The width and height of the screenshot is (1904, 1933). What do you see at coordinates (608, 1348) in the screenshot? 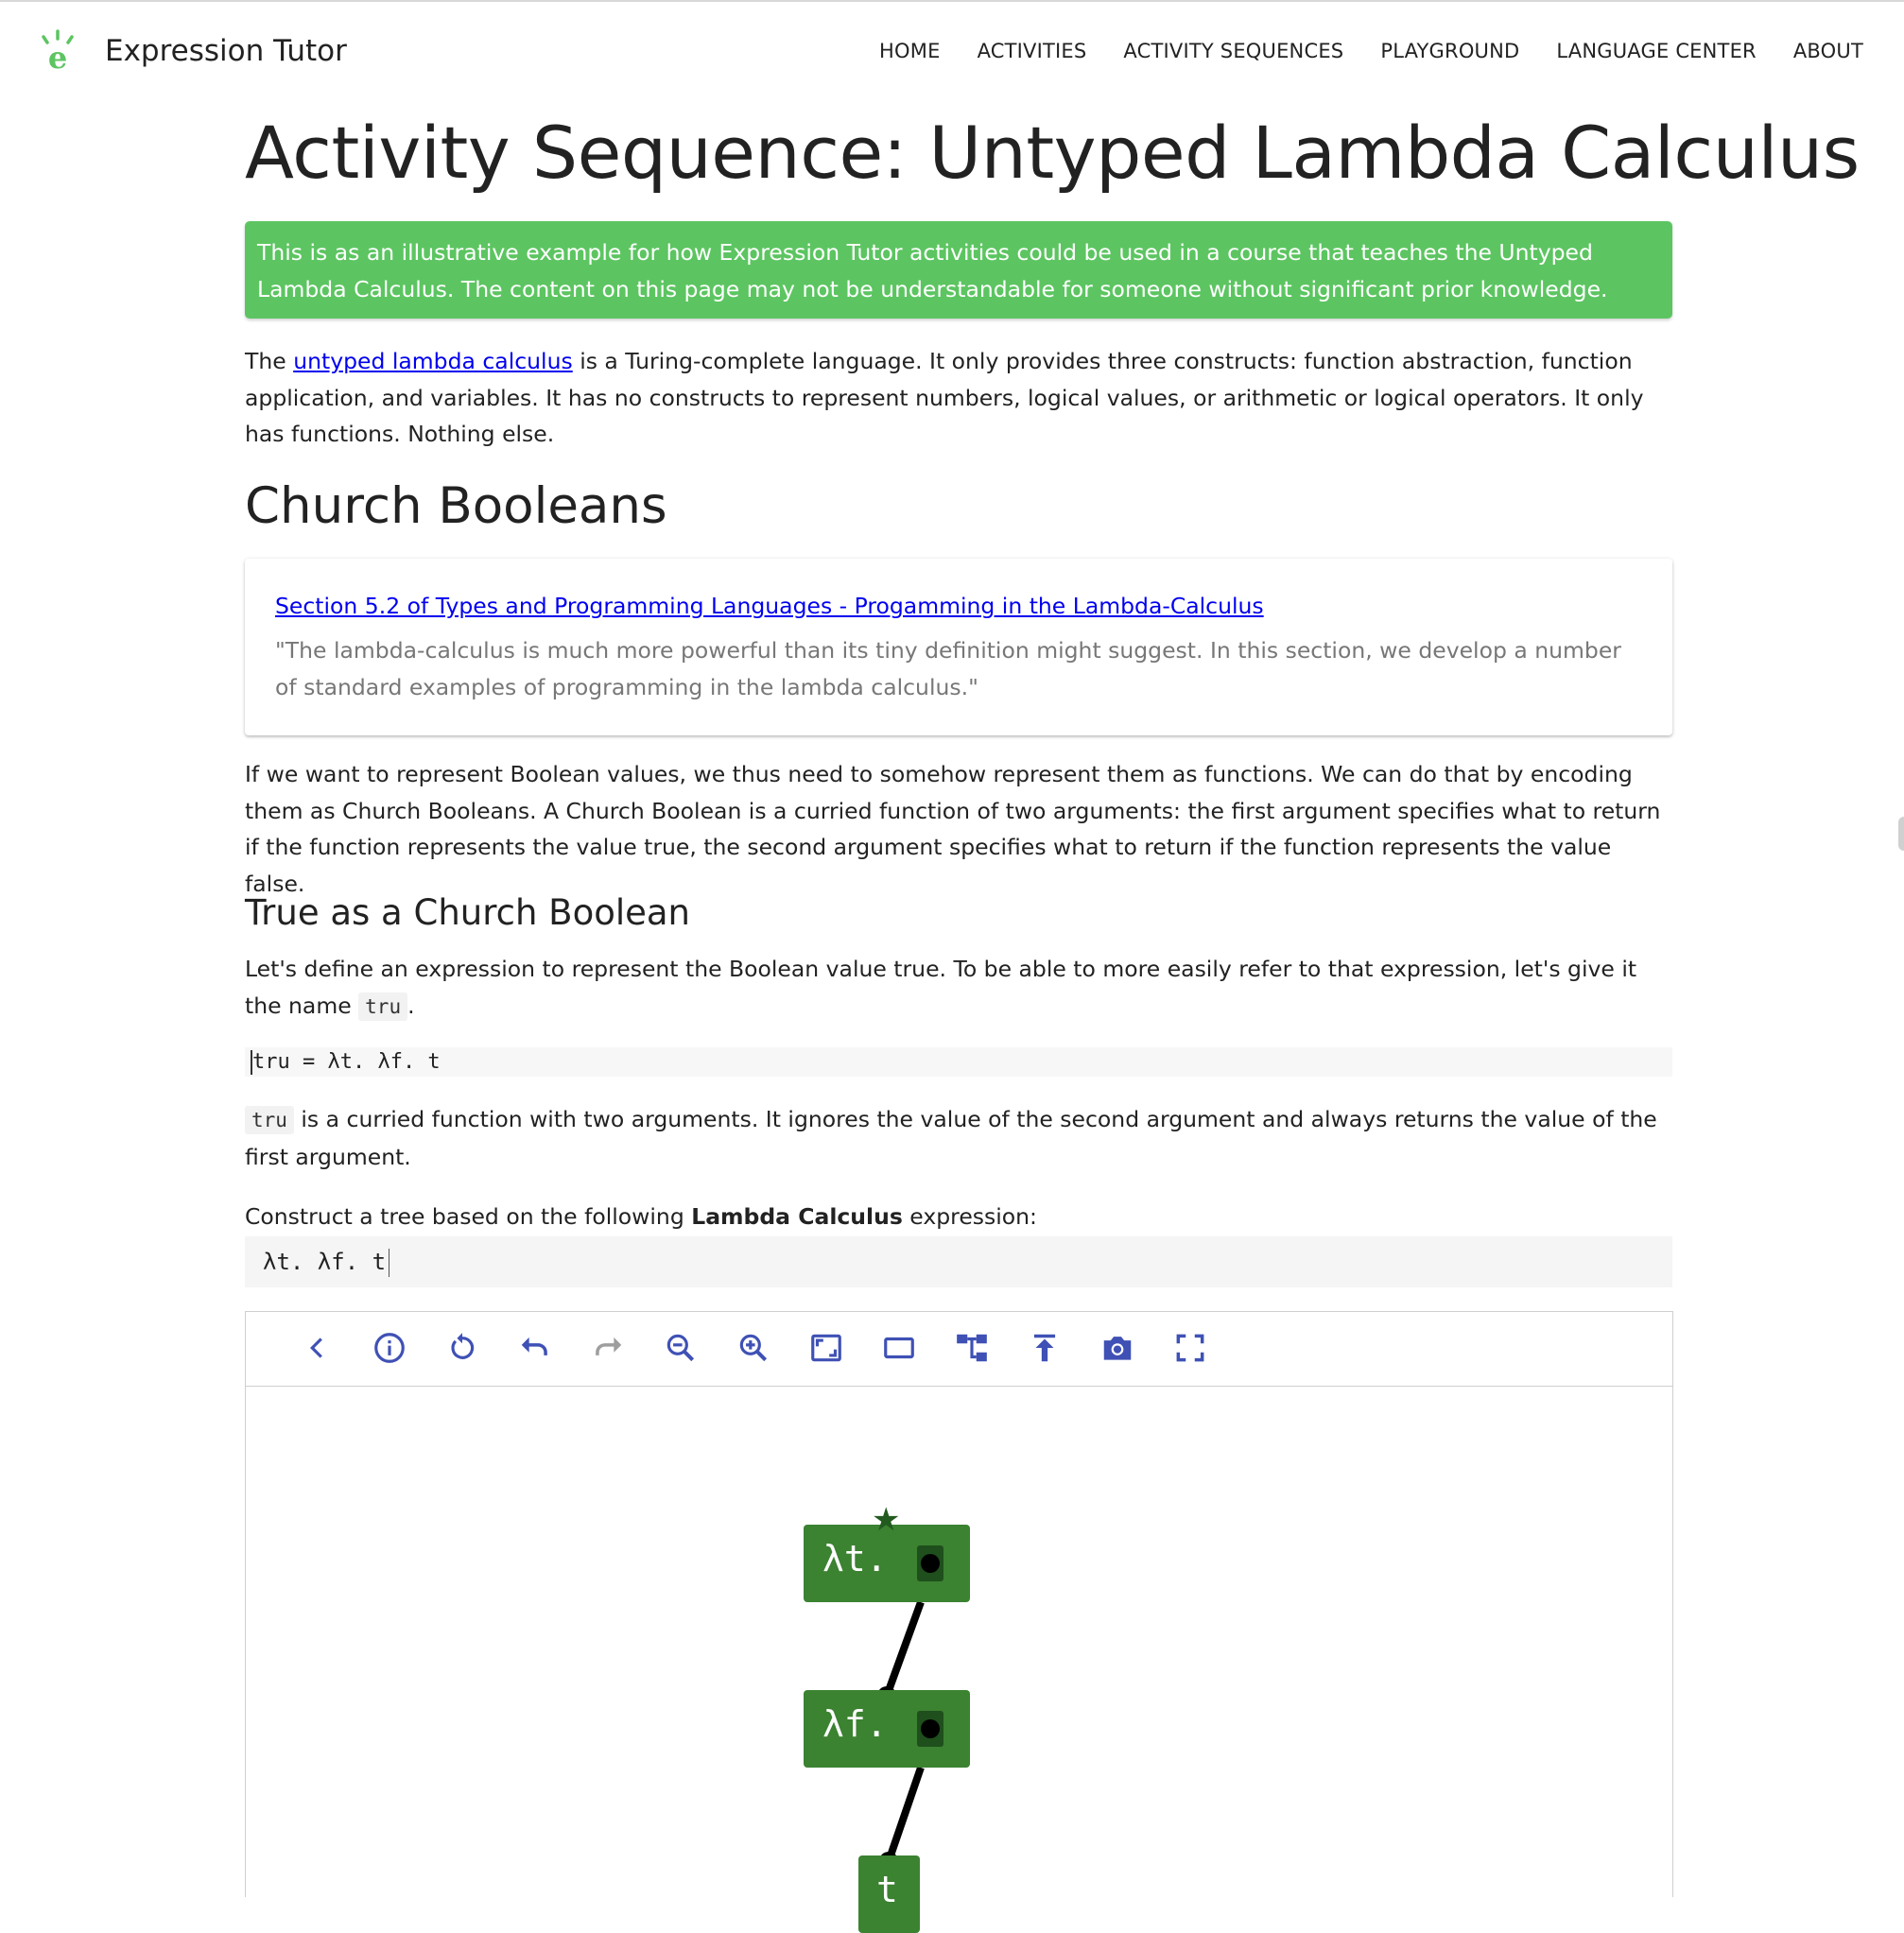
I see `redo-icon` at bounding box center [608, 1348].